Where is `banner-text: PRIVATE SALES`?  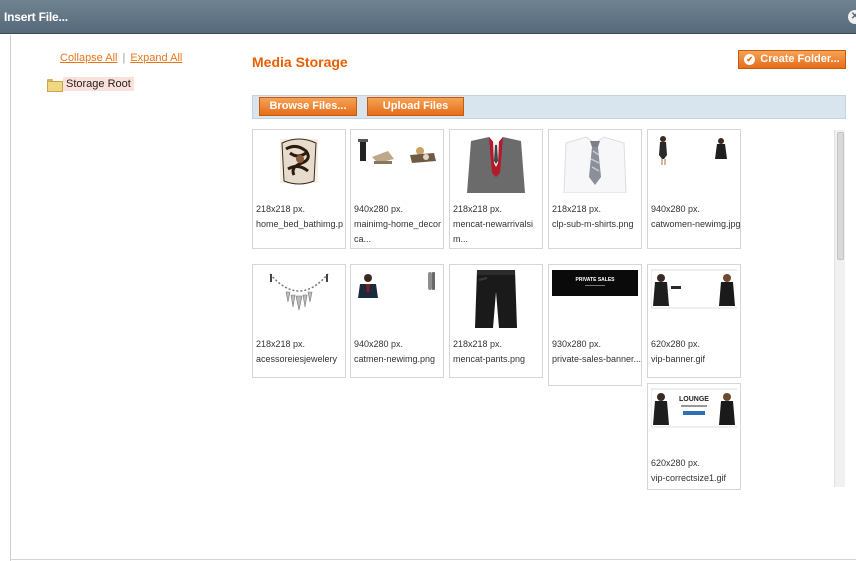
banner-text: PRIVATE SALES is located at coordinates (596, 280).